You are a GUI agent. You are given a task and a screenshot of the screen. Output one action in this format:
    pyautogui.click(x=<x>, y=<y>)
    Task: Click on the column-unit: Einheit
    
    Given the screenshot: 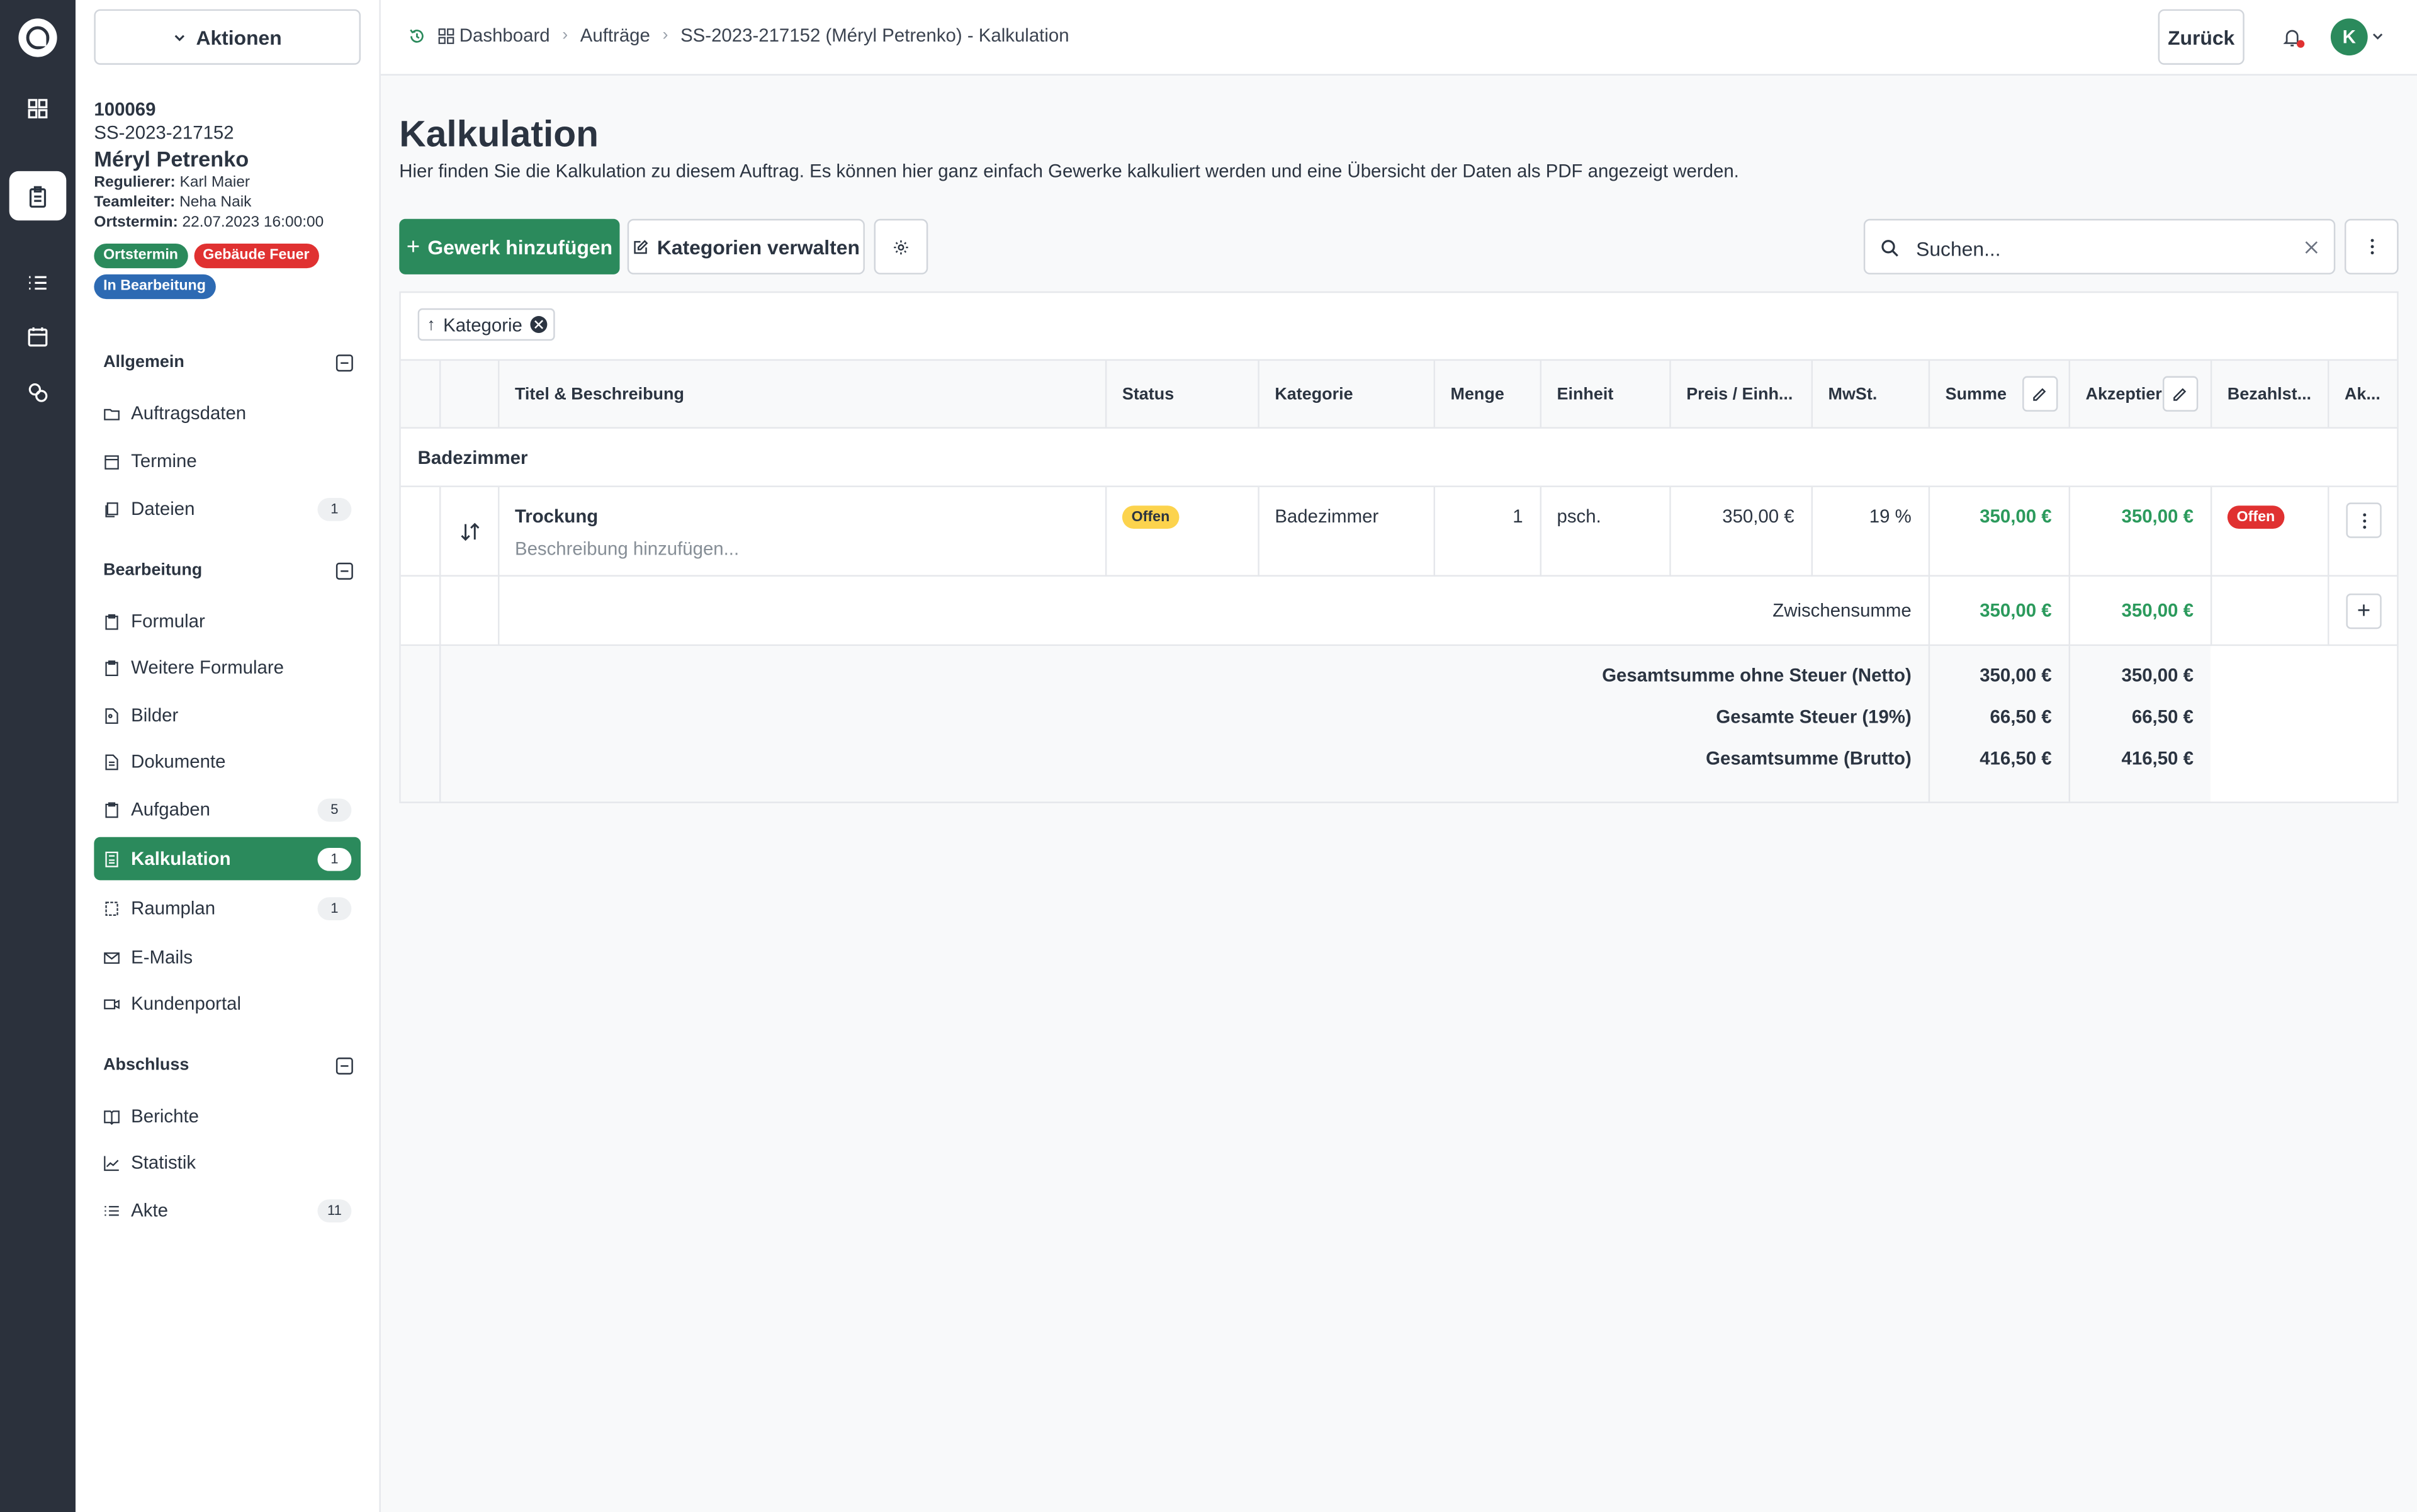 What is the action you would take?
    pyautogui.click(x=1605, y=394)
    